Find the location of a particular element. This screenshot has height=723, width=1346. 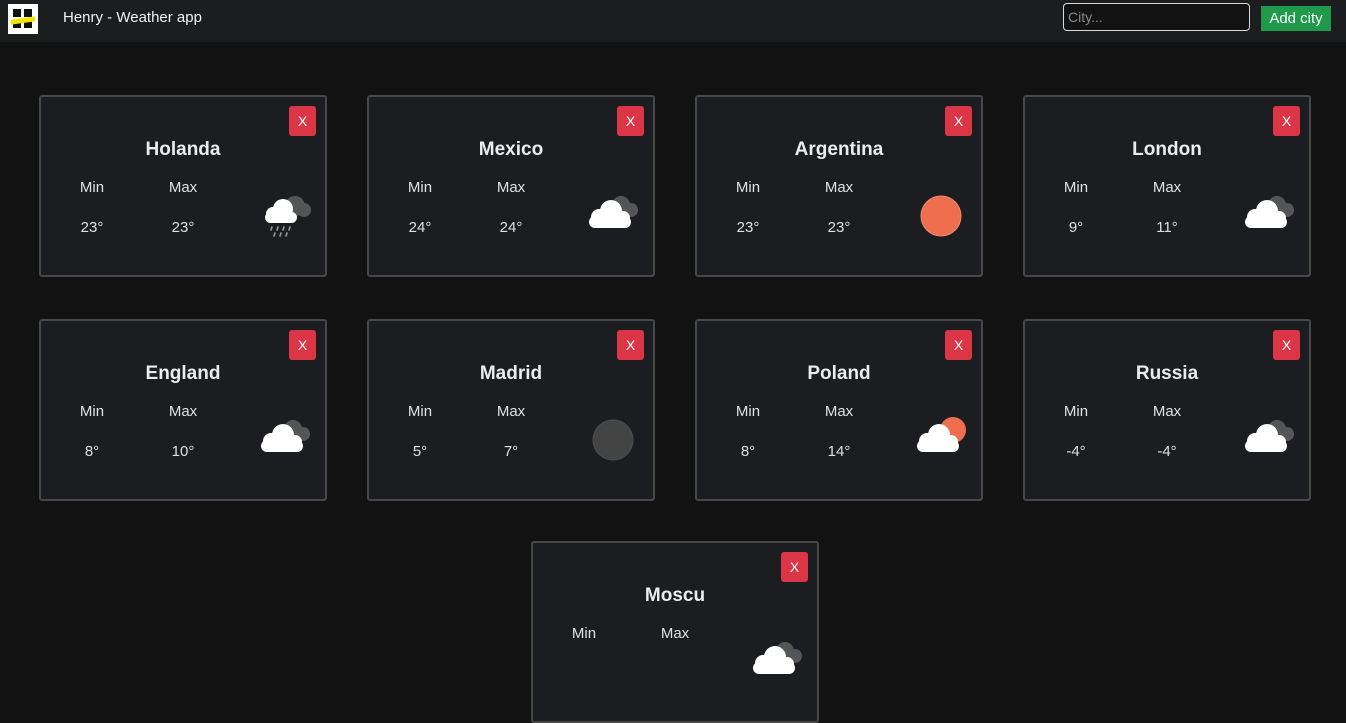

city-card: X Moscu Min Max is located at coordinates (675, 632).